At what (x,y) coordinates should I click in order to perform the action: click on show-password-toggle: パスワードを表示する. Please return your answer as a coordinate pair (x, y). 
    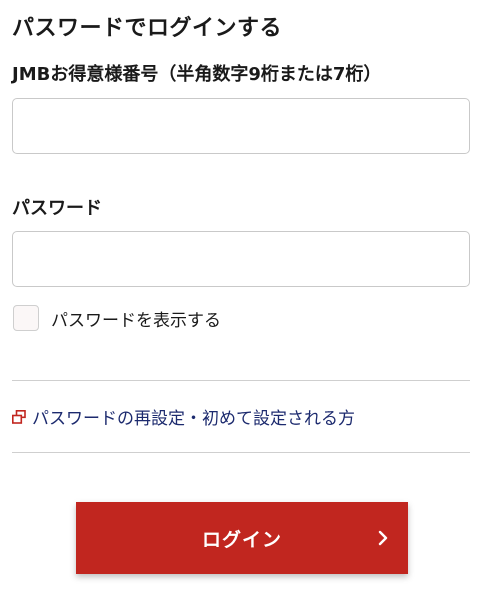
    Looking at the image, I should click on (117, 318).